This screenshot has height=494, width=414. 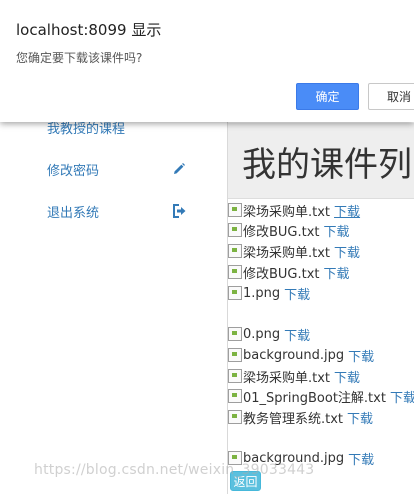 What do you see at coordinates (391, 96) in the screenshot?
I see `cancel-button: 取消` at bounding box center [391, 96].